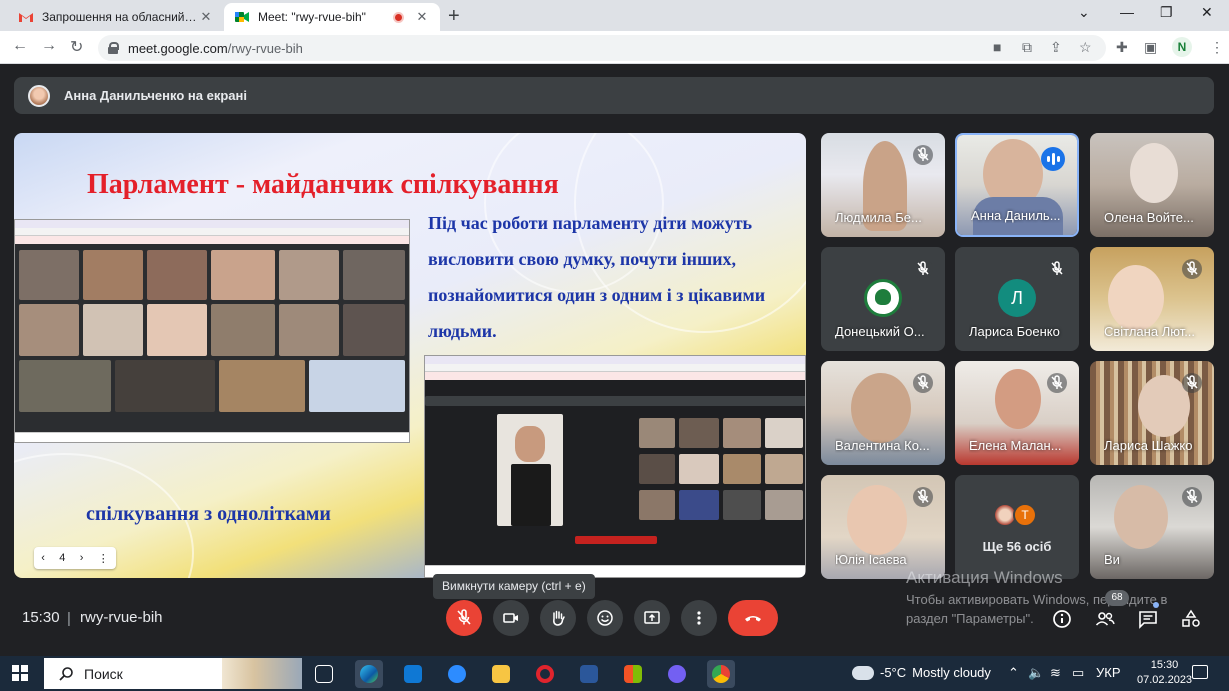  I want to click on meeting-details-button, so click(1062, 619).